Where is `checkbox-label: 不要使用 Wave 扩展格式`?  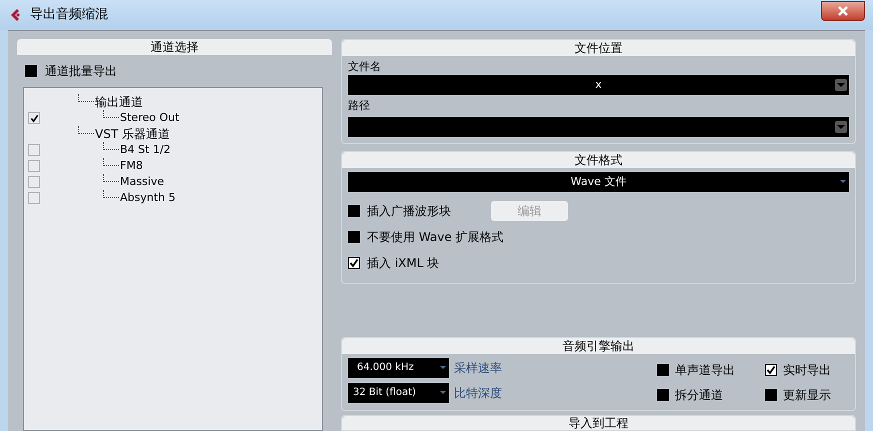 checkbox-label: 不要使用 Wave 扩展格式 is located at coordinates (435, 237).